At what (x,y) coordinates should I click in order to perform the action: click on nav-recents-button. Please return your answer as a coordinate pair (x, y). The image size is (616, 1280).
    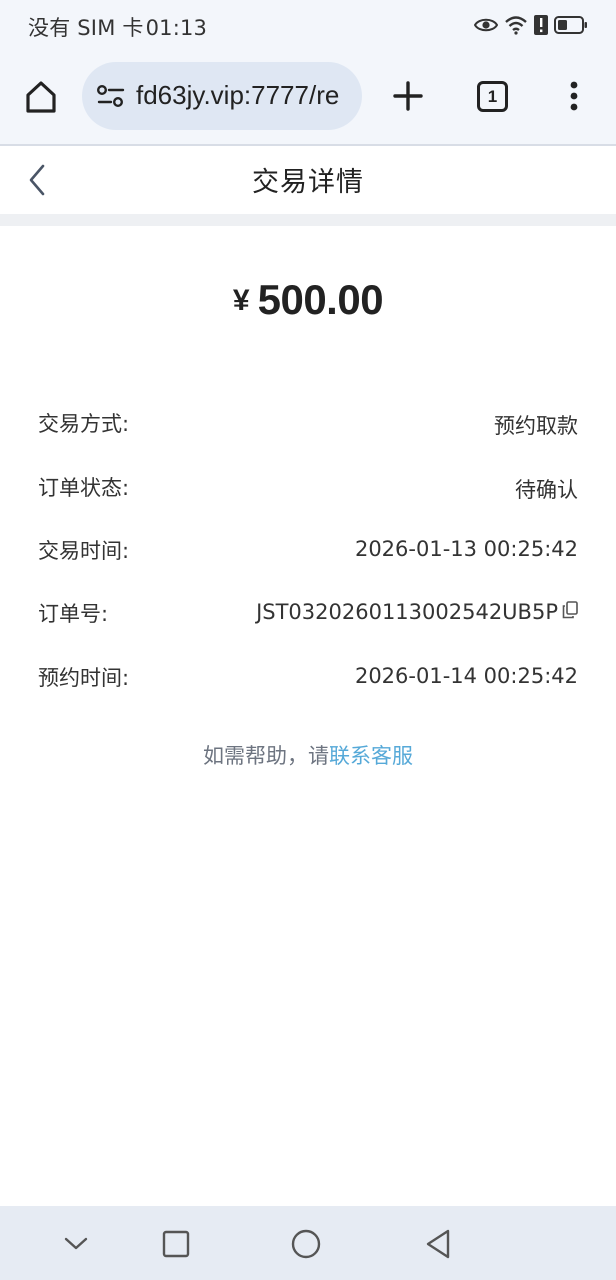
    Looking at the image, I should click on (176, 1244).